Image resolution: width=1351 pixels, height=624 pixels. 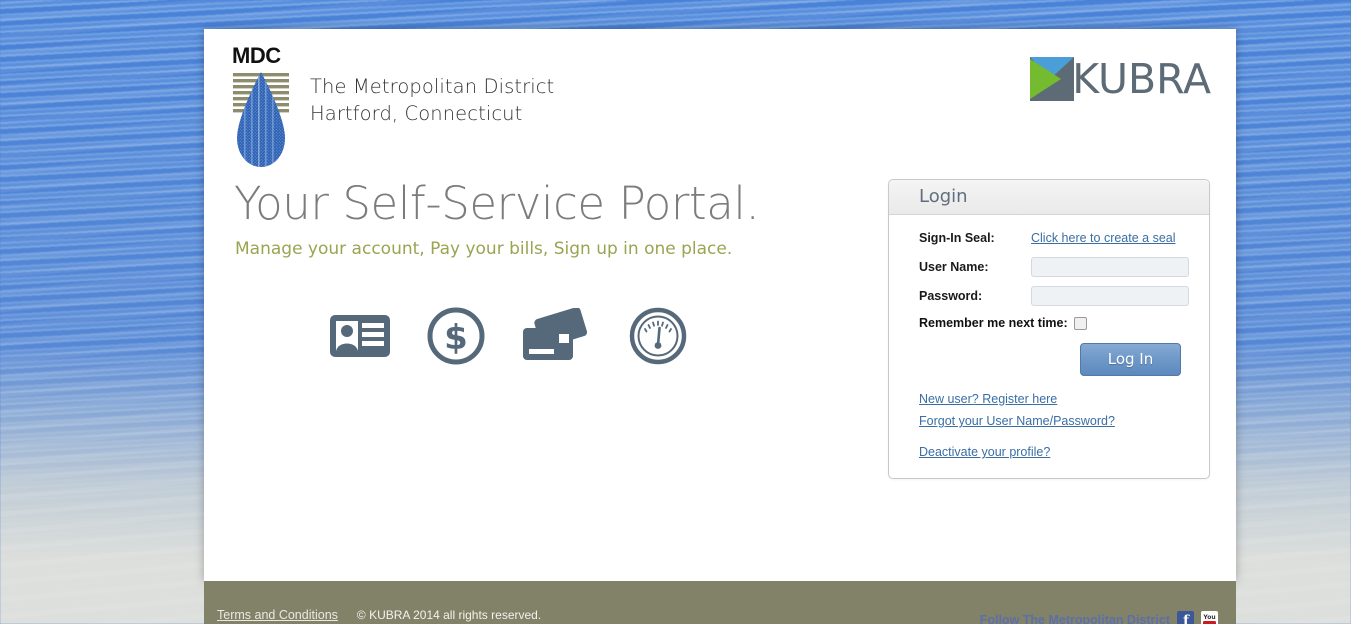 What do you see at coordinates (1080, 323) in the screenshot?
I see `remember-me-checkbox` at bounding box center [1080, 323].